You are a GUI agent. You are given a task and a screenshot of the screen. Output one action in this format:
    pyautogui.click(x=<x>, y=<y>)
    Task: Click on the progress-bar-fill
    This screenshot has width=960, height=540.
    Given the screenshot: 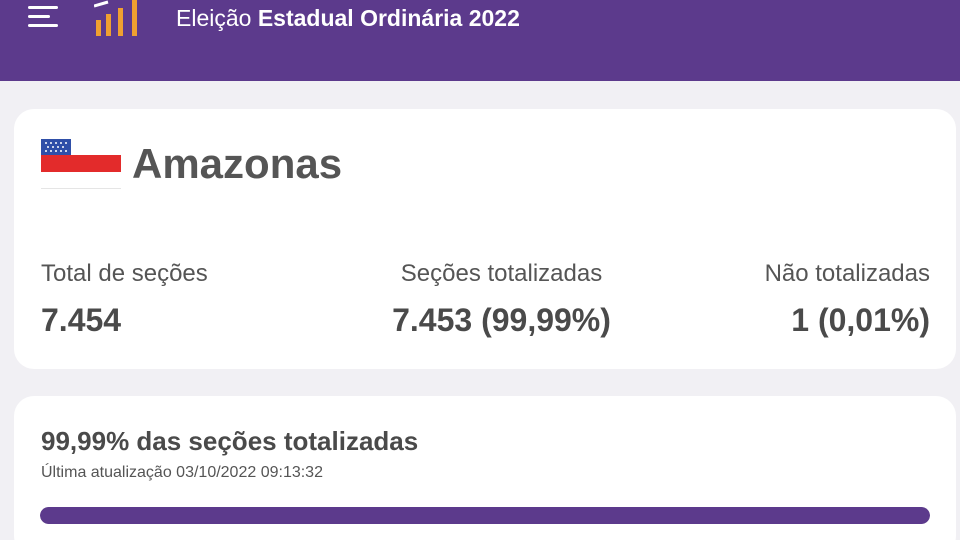 What is the action you would take?
    pyautogui.click(x=485, y=515)
    